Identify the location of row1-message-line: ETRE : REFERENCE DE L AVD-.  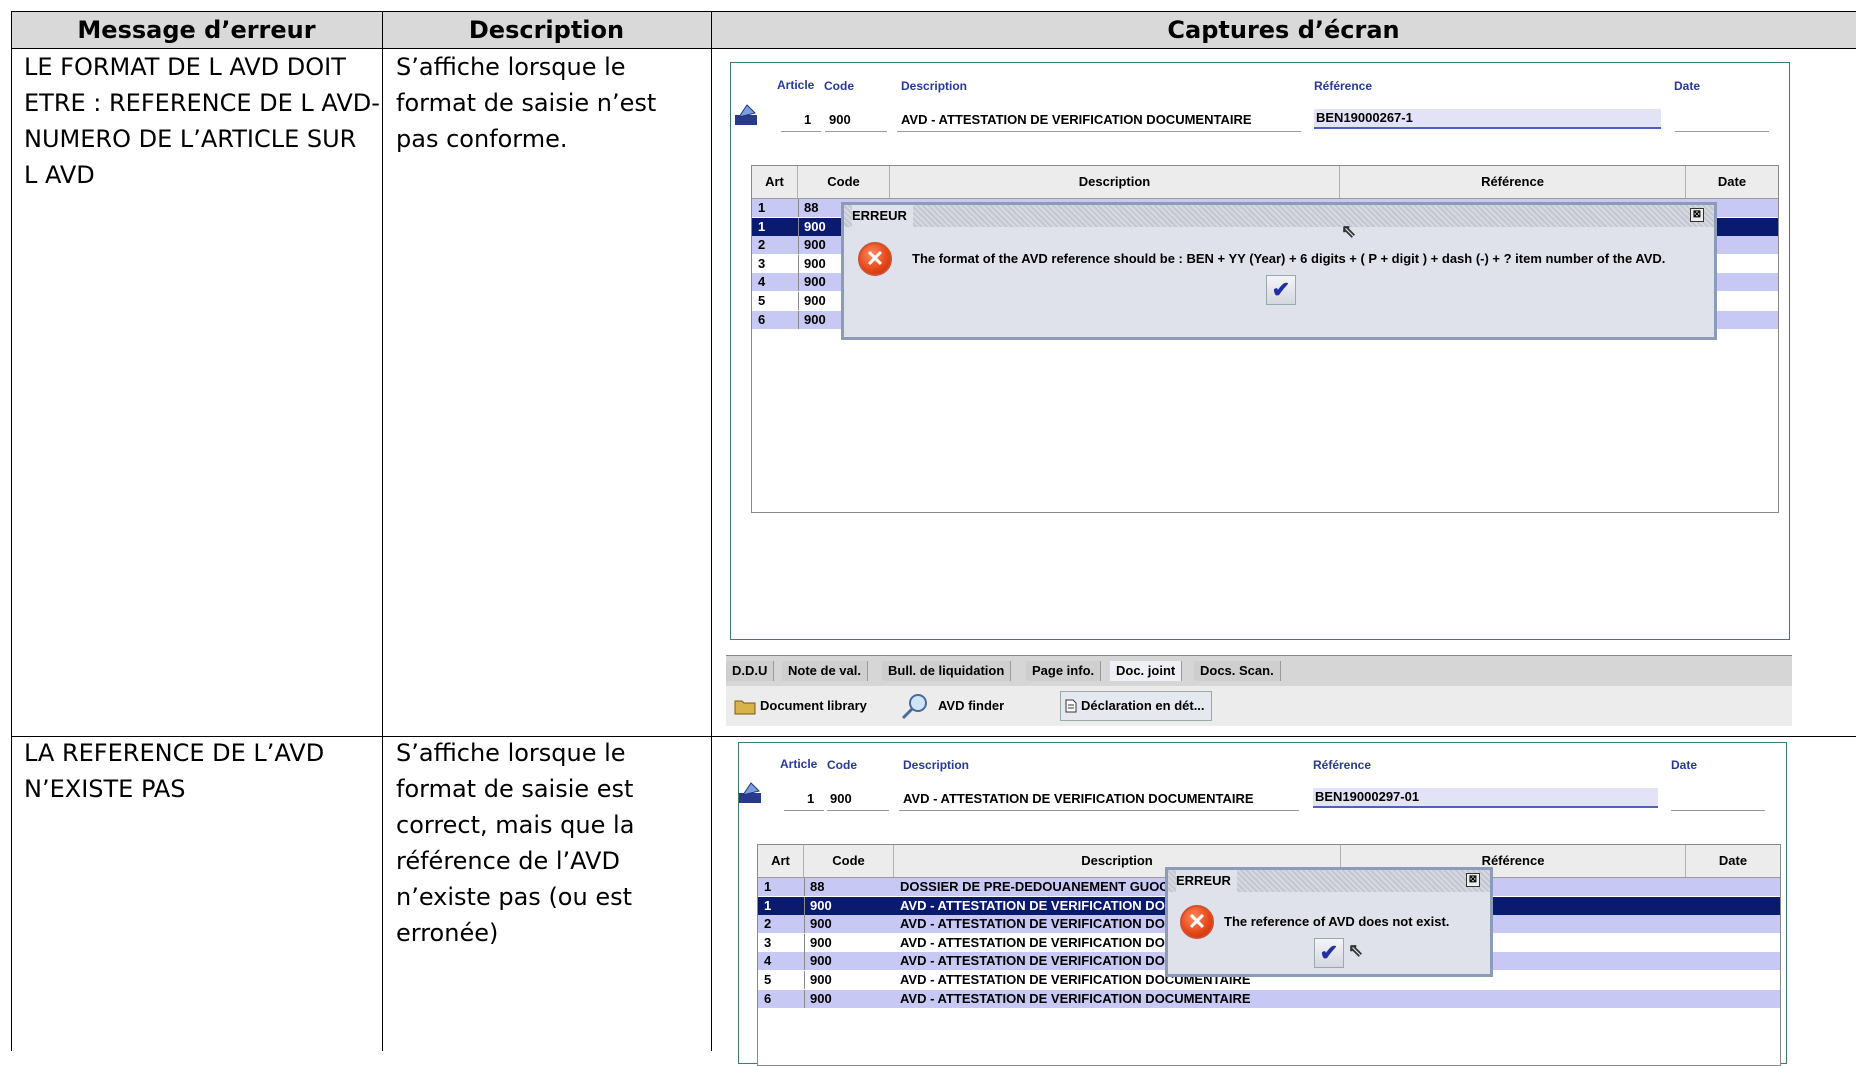
(202, 103).